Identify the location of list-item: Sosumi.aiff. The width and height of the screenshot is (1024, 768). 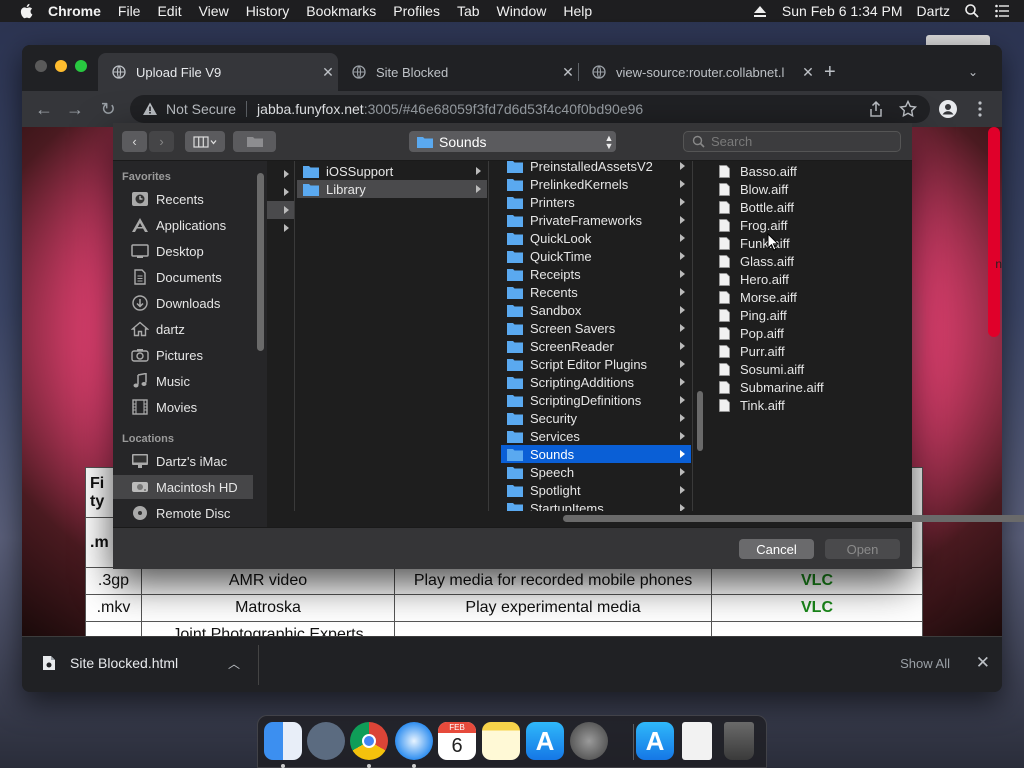
(801, 369).